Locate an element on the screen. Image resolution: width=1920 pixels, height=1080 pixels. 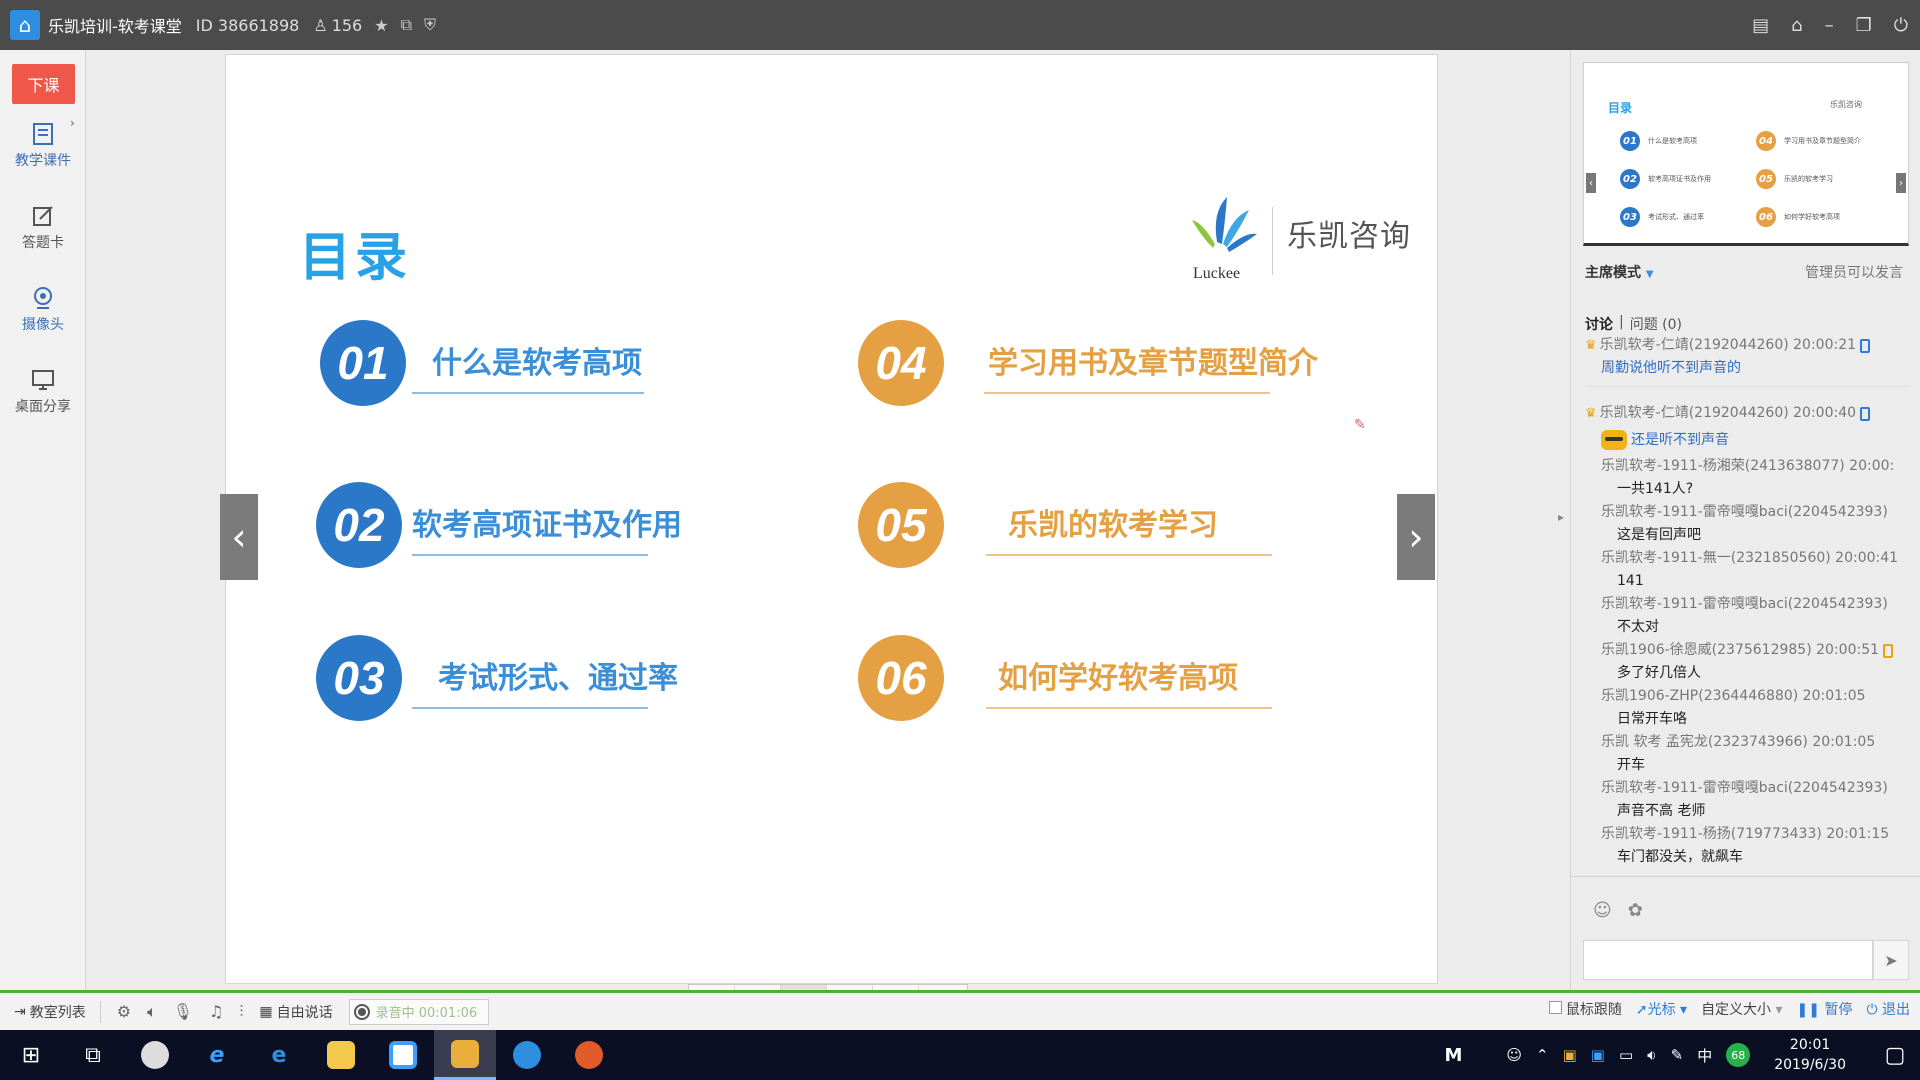
sidebar-item-label: 答题卡 is located at coordinates (43, 243).